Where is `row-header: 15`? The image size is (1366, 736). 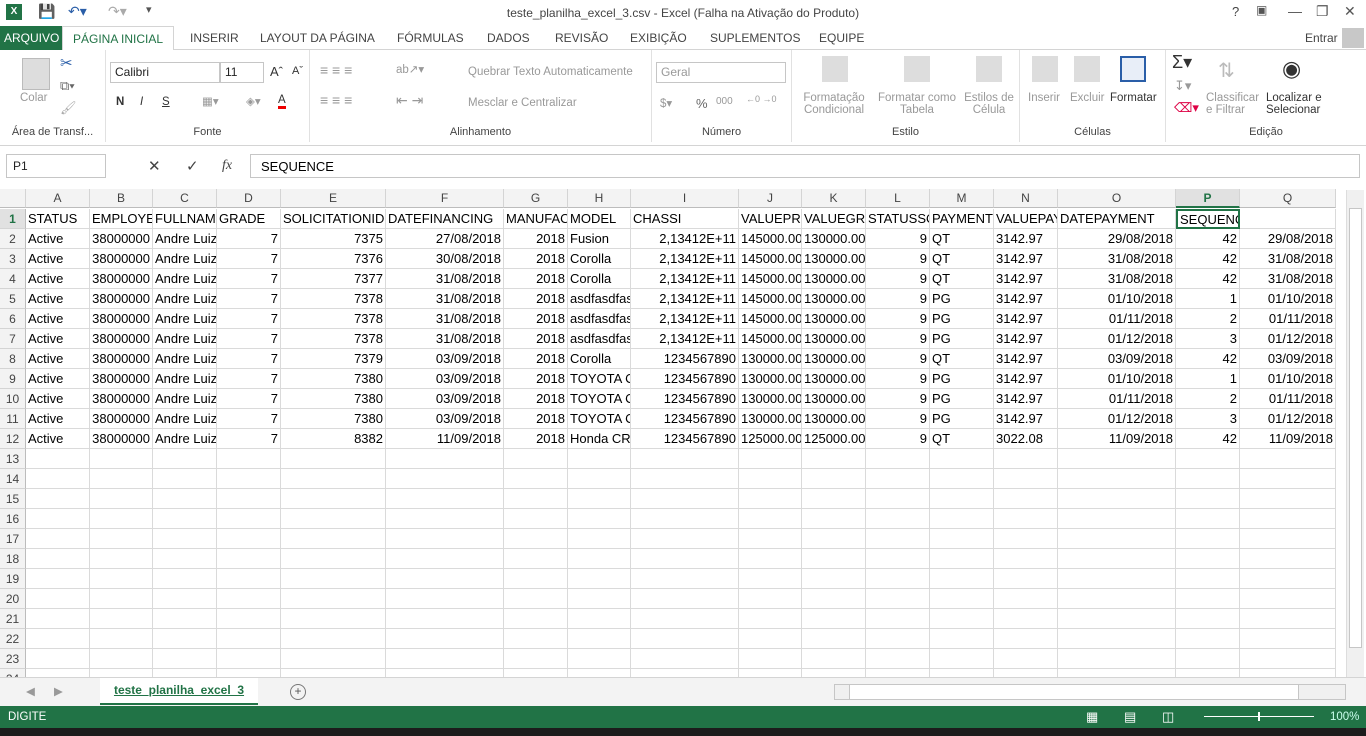
row-header: 15 is located at coordinates (13, 499).